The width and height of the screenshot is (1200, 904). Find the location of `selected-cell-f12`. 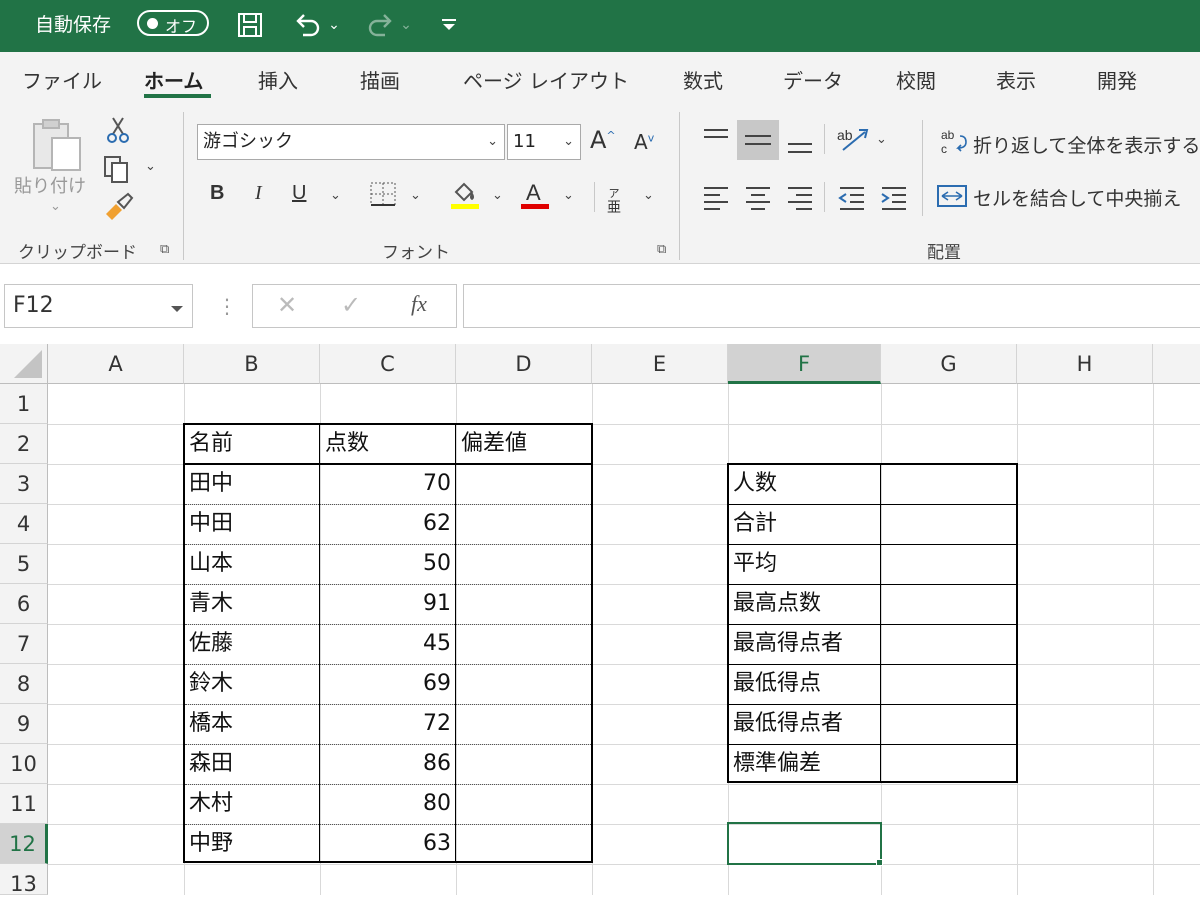

selected-cell-f12 is located at coordinates (804, 843).